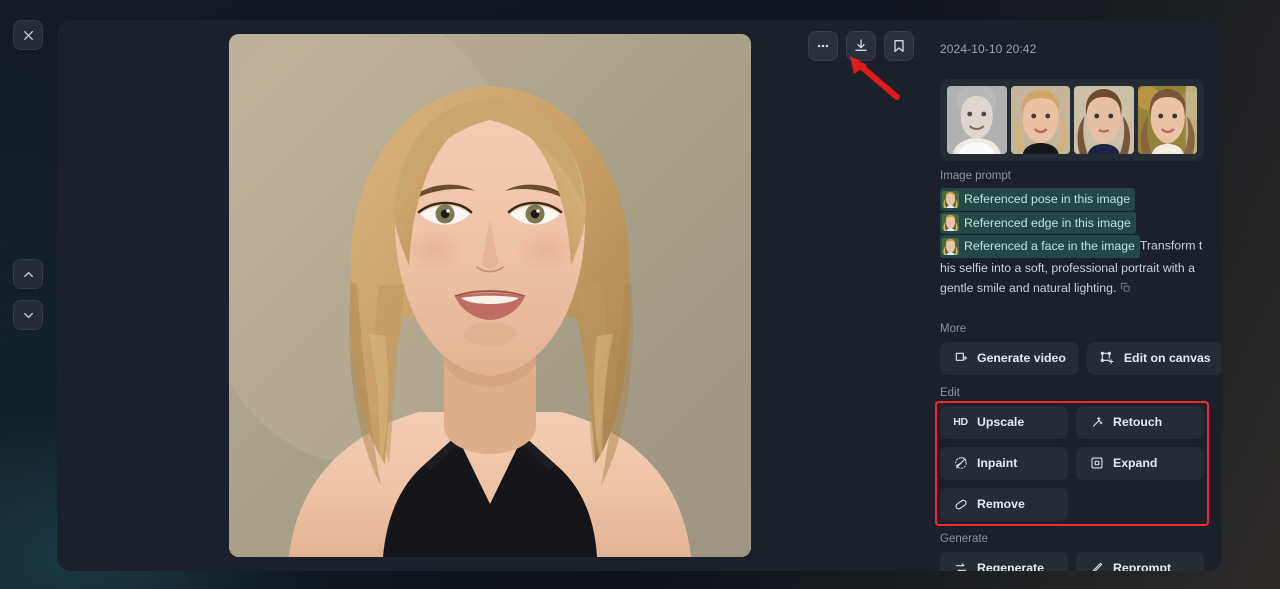 The width and height of the screenshot is (1280, 589). I want to click on reprompt-label: Reprompt, so click(1142, 566).